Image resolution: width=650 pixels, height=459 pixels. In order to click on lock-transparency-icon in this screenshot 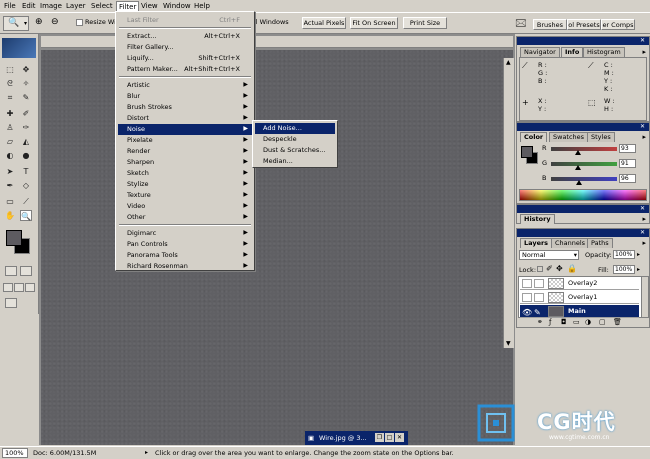, I will do `click(540, 269)`.